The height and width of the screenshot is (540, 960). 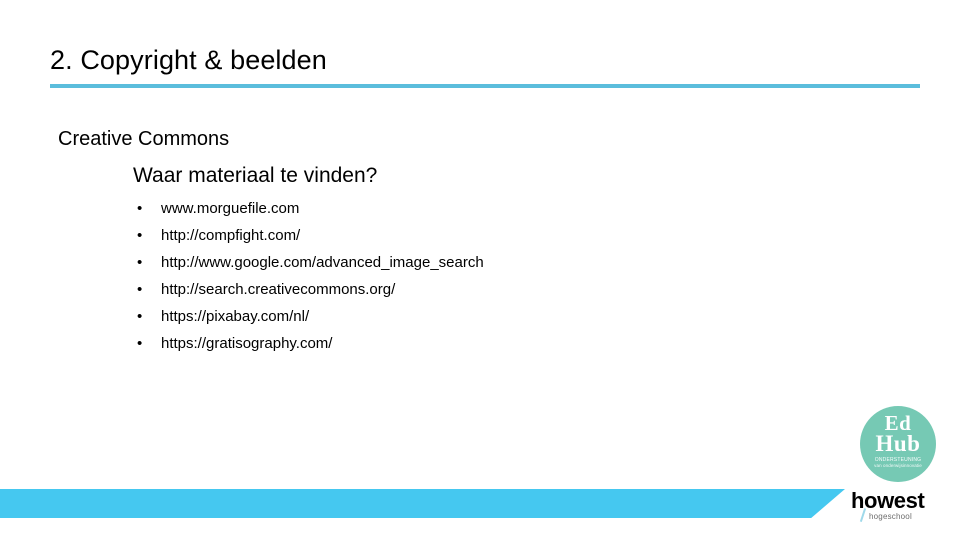 I want to click on list-item: • https://pixabay.com/nl/, so click(x=308, y=316).